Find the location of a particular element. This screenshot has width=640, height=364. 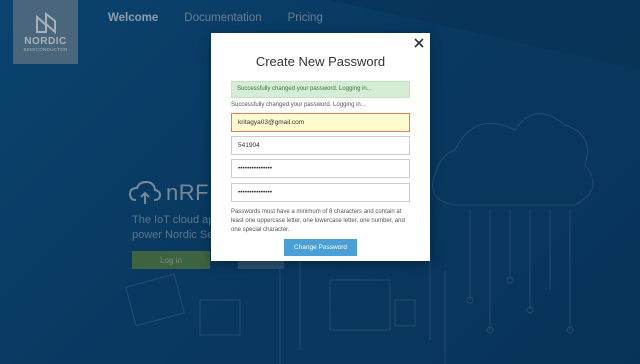

confirm-password-field is located at coordinates (320, 192).